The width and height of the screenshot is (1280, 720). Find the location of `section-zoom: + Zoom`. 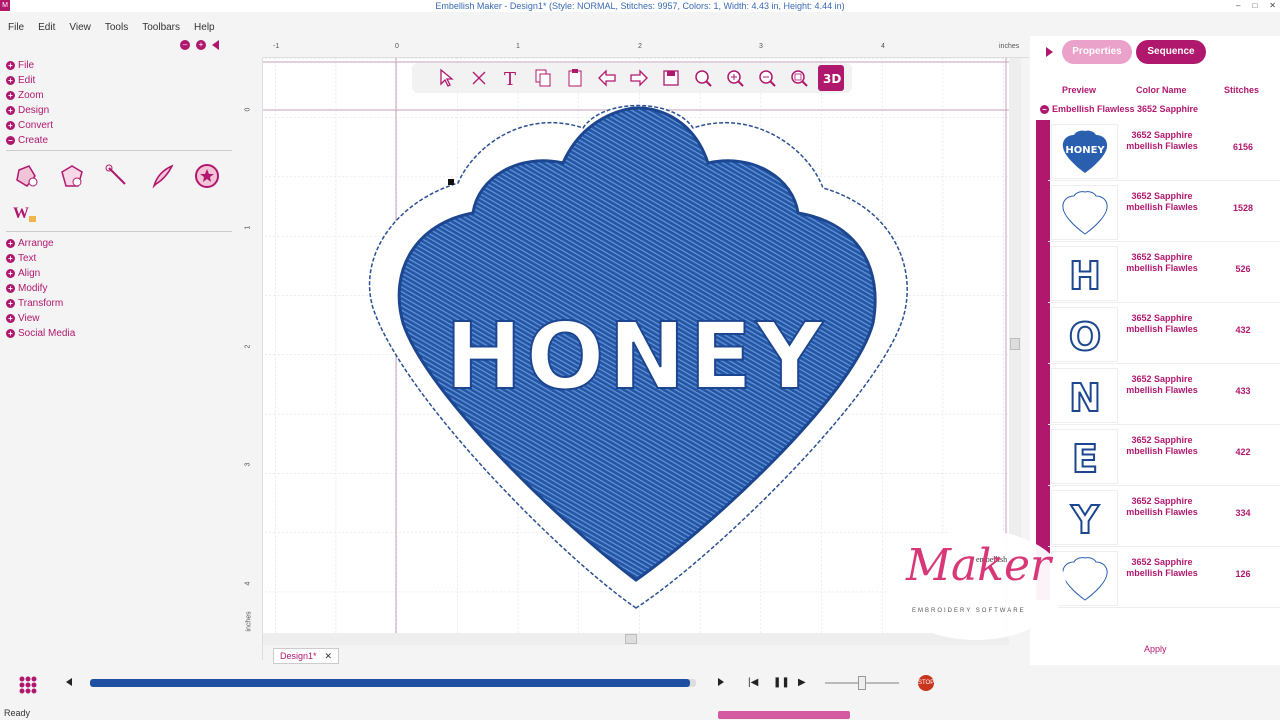

section-zoom: + Zoom is located at coordinates (117, 95).